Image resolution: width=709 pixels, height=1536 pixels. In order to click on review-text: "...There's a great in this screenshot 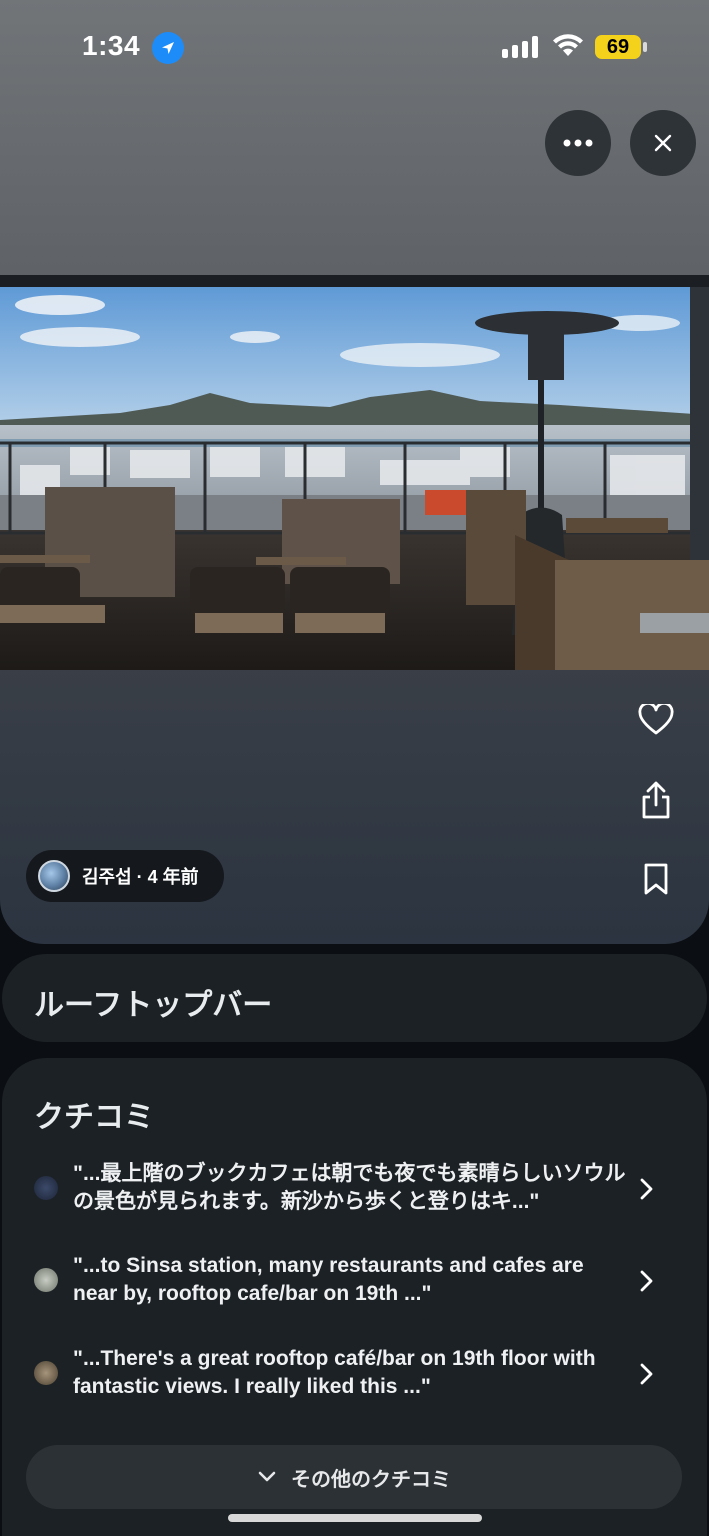, I will do `click(164, 1358)`.